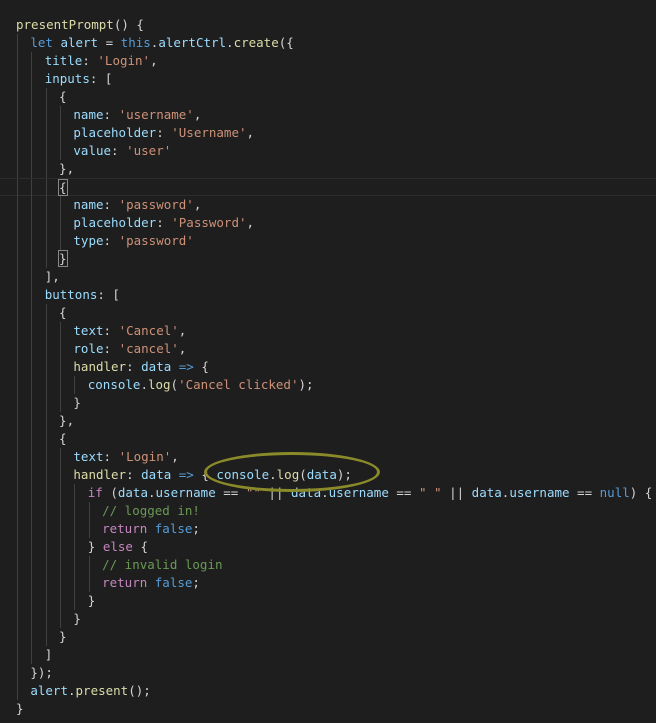 The width and height of the screenshot is (656, 723). I want to click on code-line: name: 'username',, so click(328, 115).